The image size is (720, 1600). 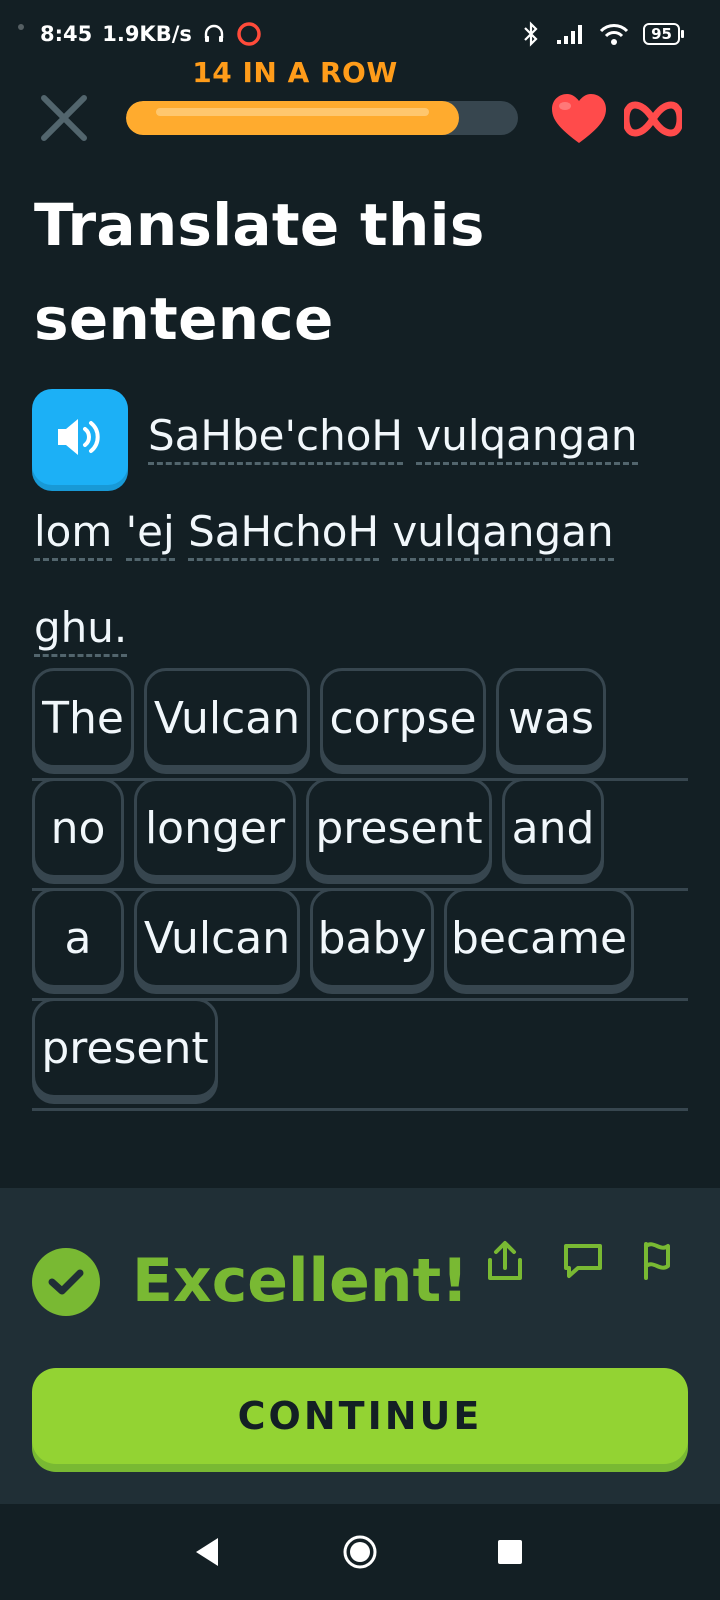 What do you see at coordinates (73, 534) in the screenshot?
I see `sentence-word: lom` at bounding box center [73, 534].